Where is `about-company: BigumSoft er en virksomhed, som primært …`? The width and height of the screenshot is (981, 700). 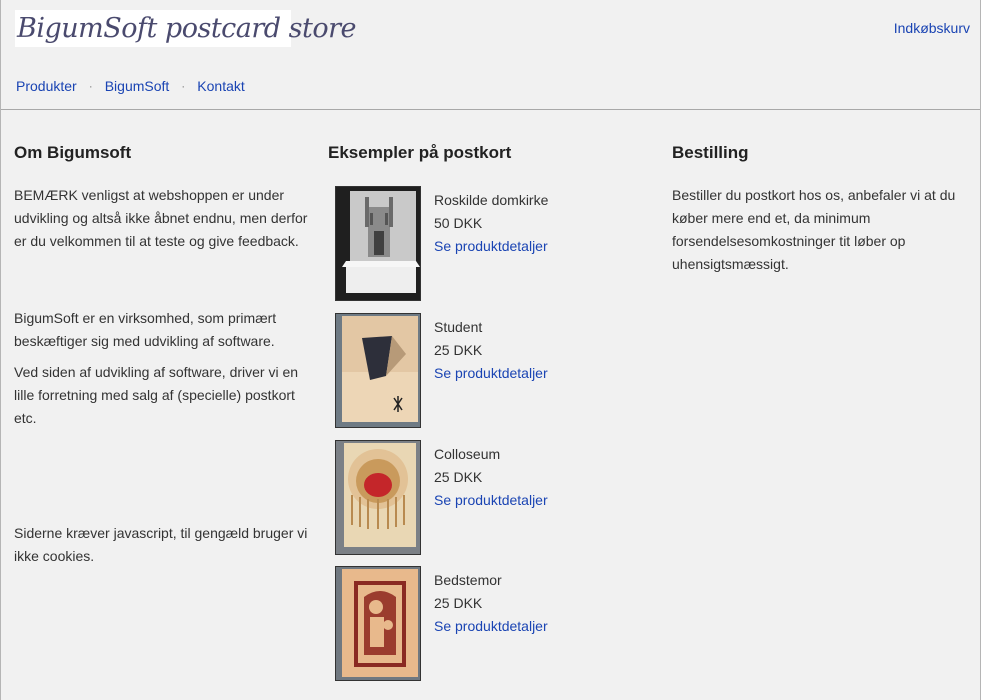
about-company: BigumSoft er en virksomhed, som primært … is located at coordinates (145, 329).